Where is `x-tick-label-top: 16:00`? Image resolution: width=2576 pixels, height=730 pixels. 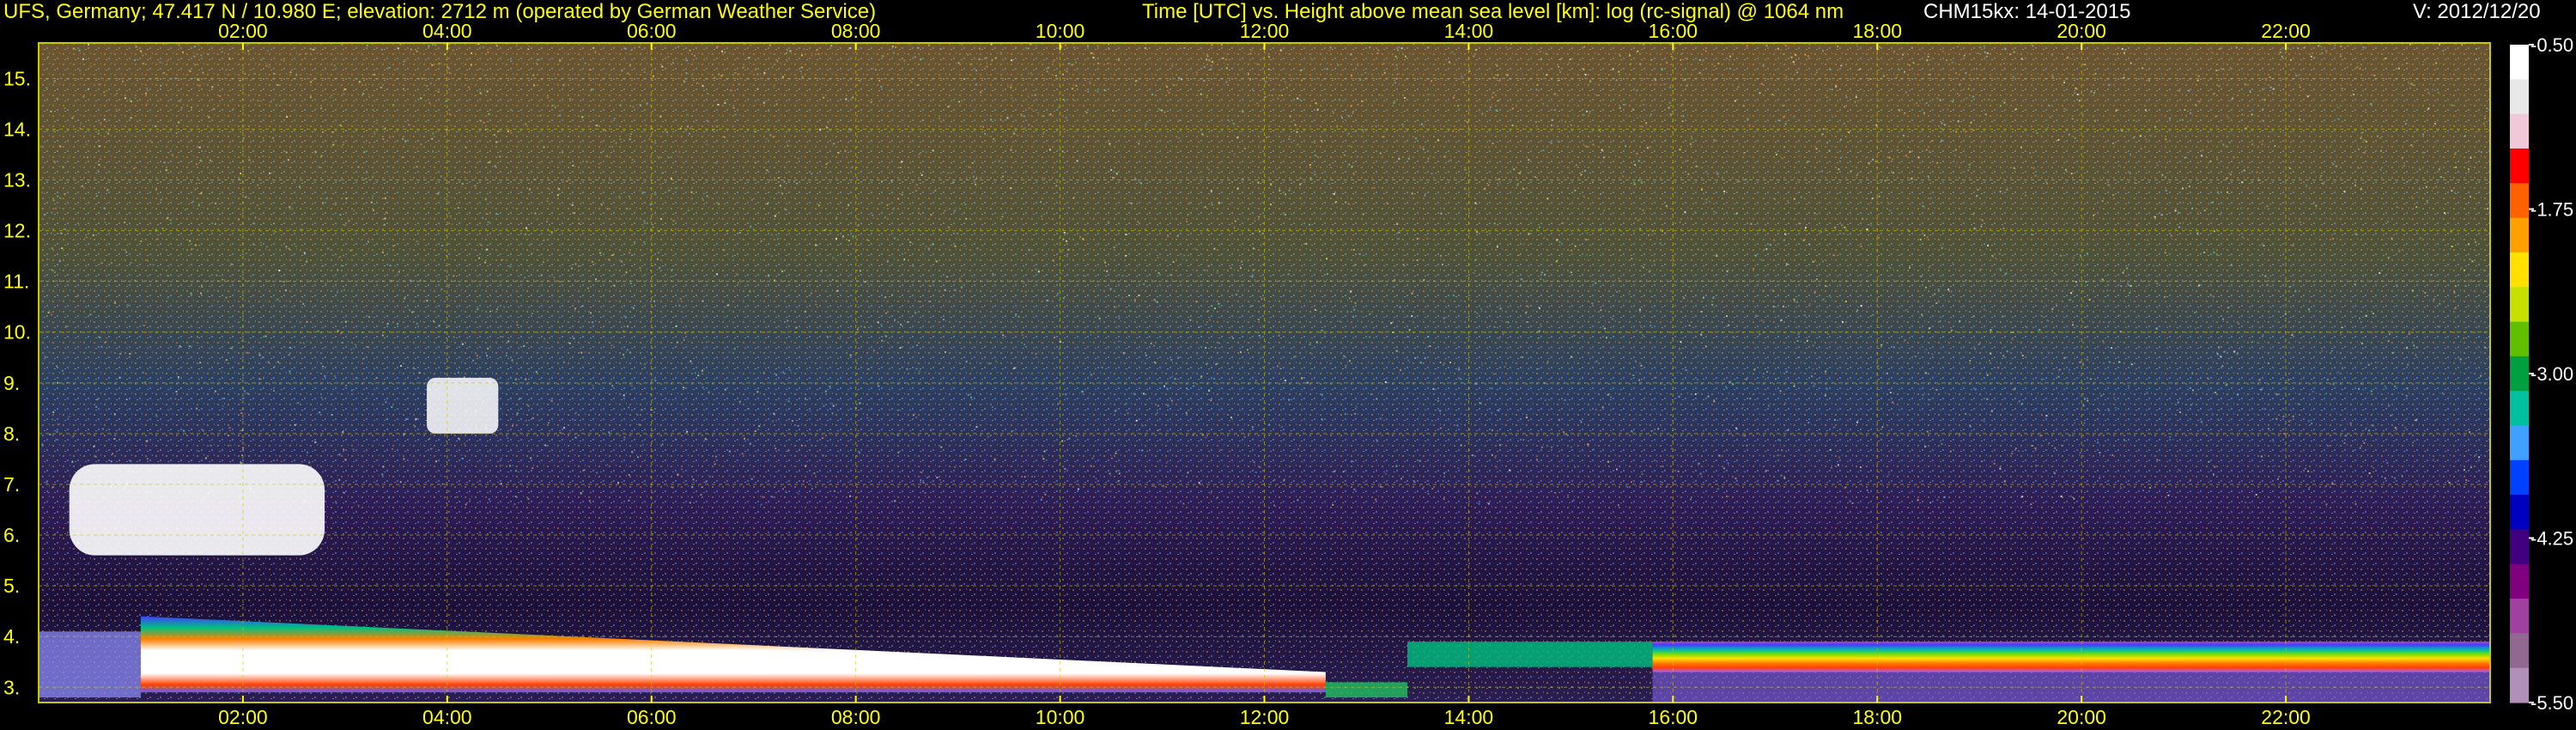
x-tick-label-top: 16:00 is located at coordinates (1674, 31).